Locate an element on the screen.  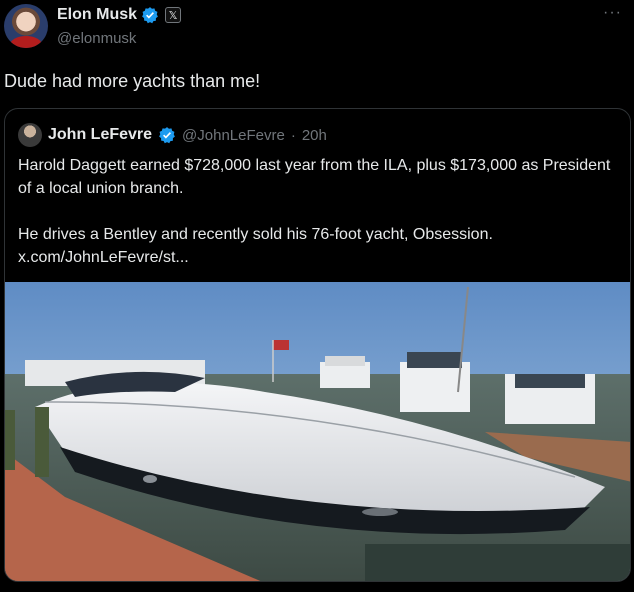
author-name: Elon Musk is located at coordinates (97, 15).